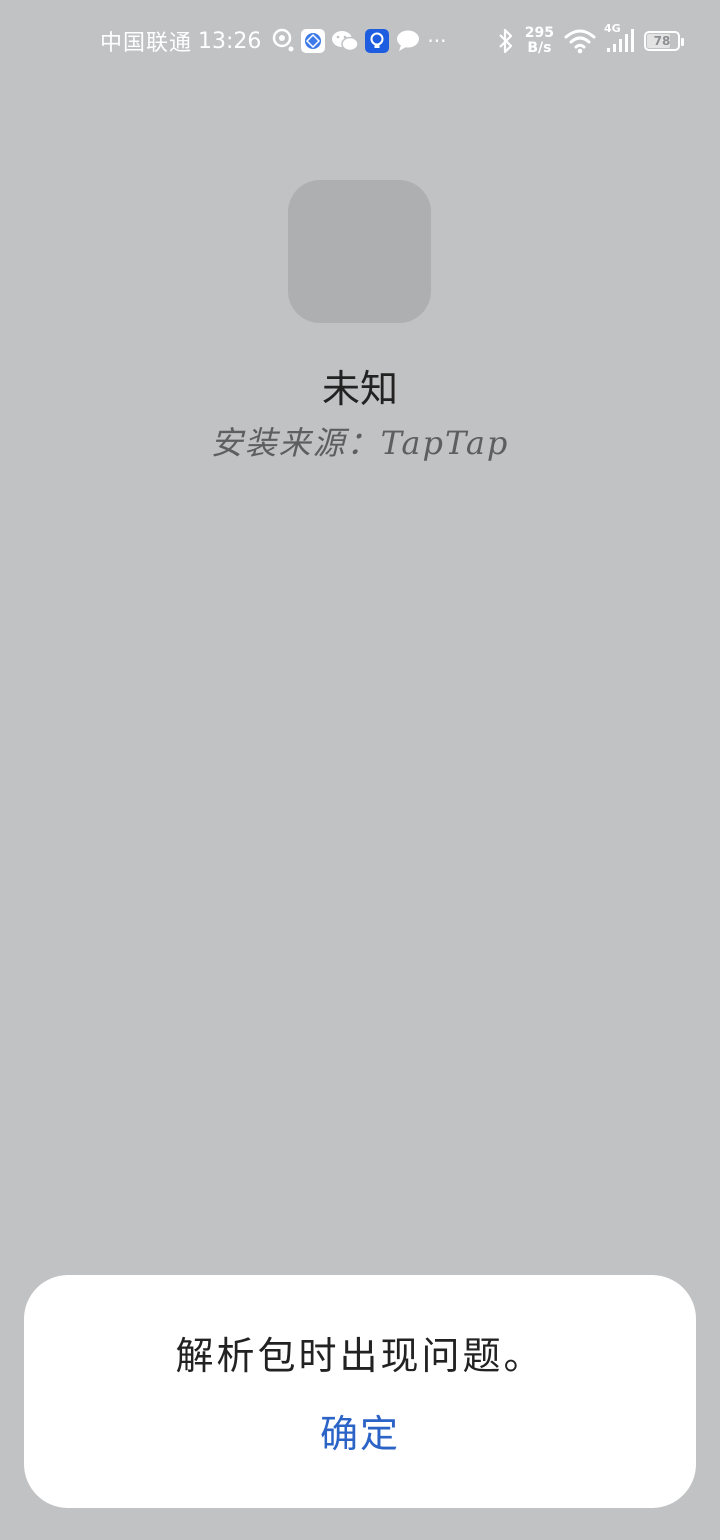  What do you see at coordinates (359, 251) in the screenshot?
I see `app-icon-placeholder` at bounding box center [359, 251].